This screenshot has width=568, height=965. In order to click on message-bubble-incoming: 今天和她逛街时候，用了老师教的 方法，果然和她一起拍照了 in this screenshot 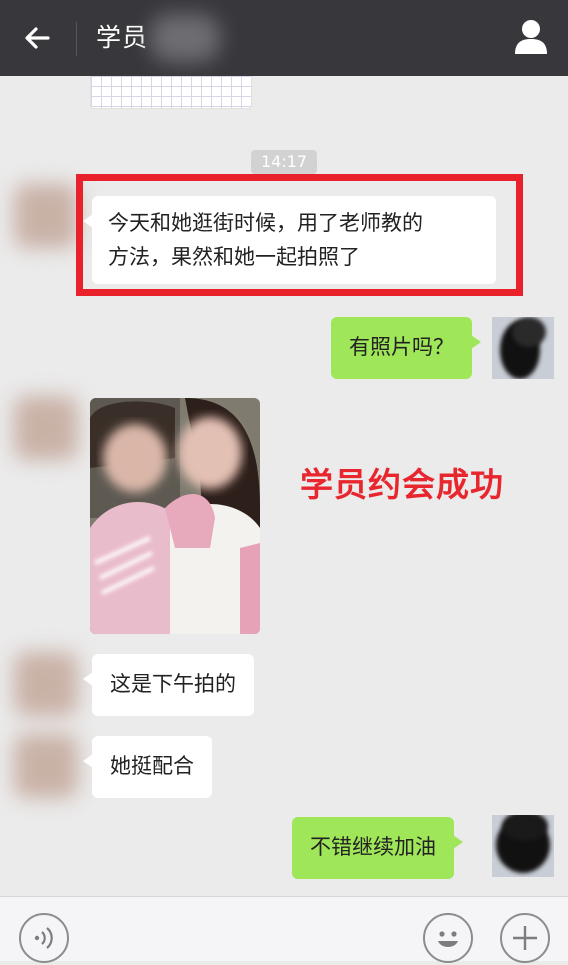, I will do `click(289, 240)`.